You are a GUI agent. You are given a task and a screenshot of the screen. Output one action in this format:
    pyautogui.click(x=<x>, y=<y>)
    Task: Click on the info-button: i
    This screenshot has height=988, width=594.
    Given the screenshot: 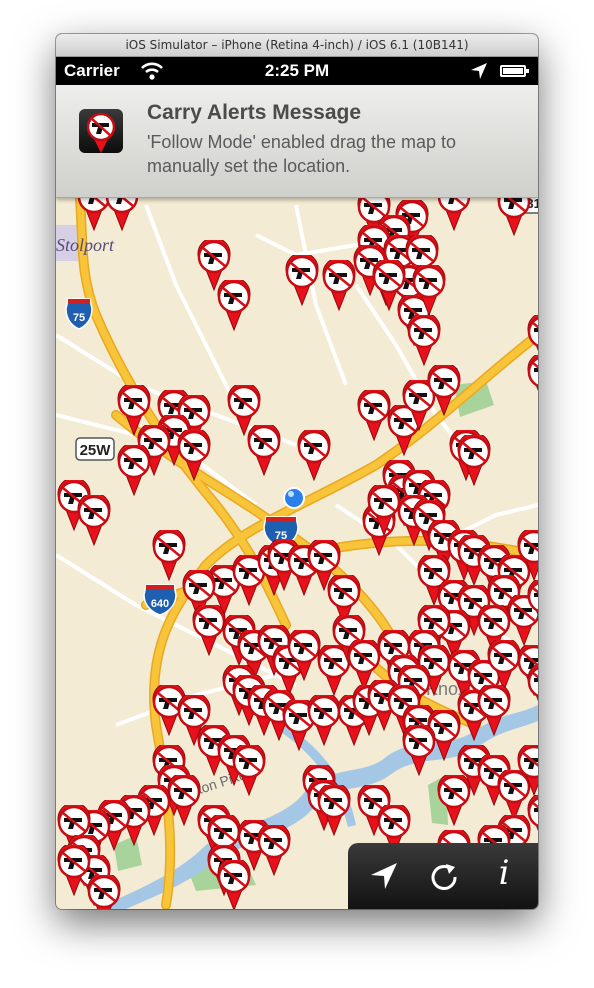 What is the action you would take?
    pyautogui.click(x=504, y=876)
    